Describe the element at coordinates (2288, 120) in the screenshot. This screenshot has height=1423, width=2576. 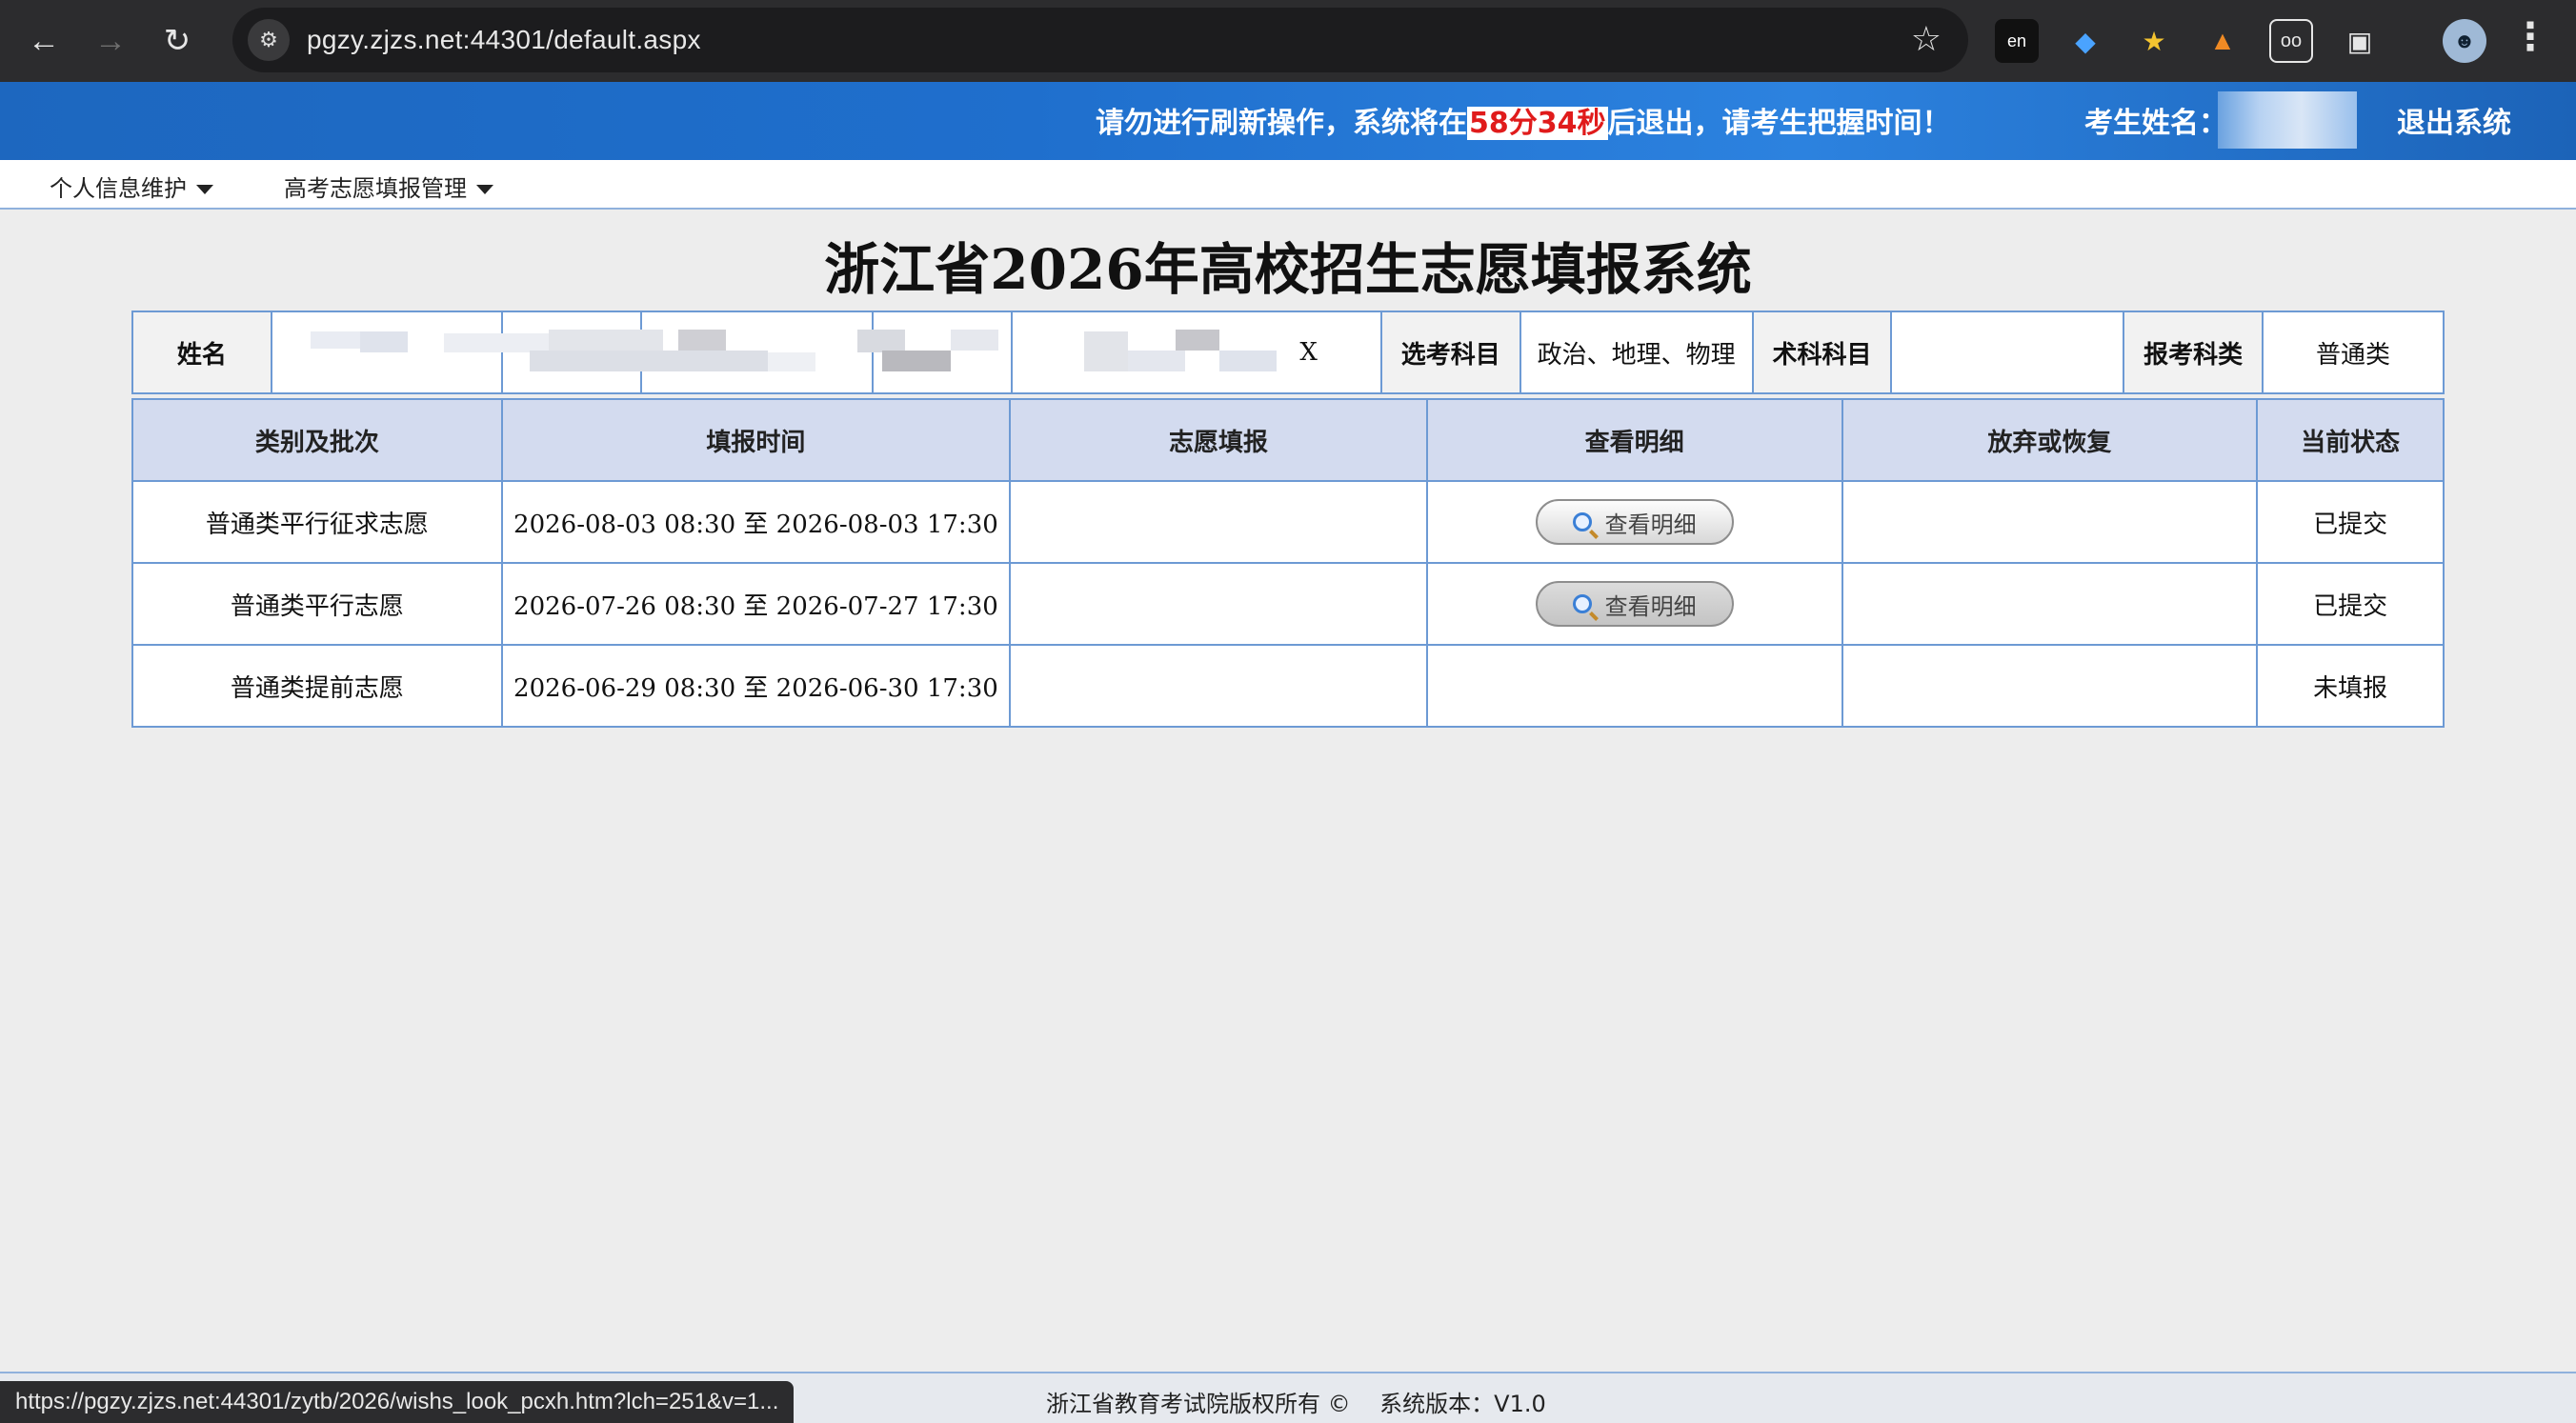
I see `student-name-redacted` at that location.